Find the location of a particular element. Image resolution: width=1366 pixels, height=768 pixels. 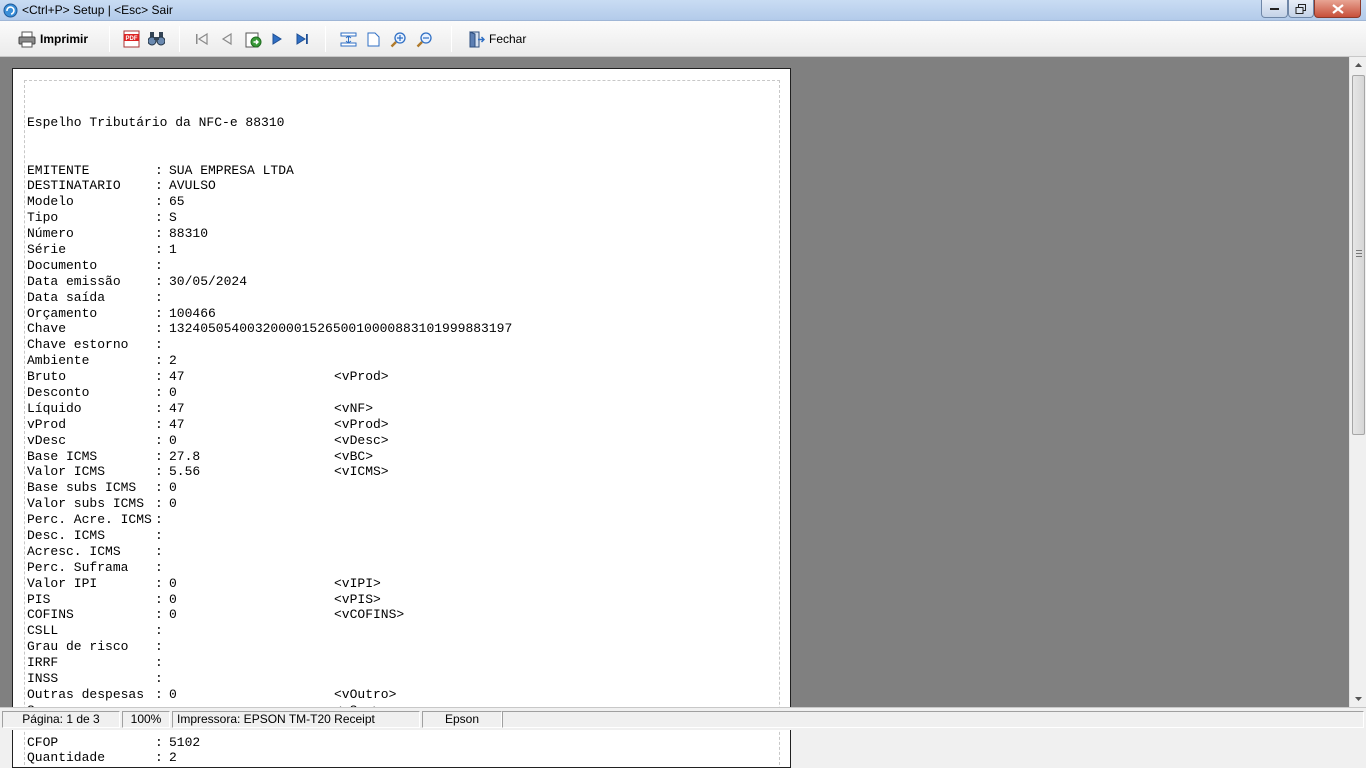

last-page-icon is located at coordinates (302, 39).